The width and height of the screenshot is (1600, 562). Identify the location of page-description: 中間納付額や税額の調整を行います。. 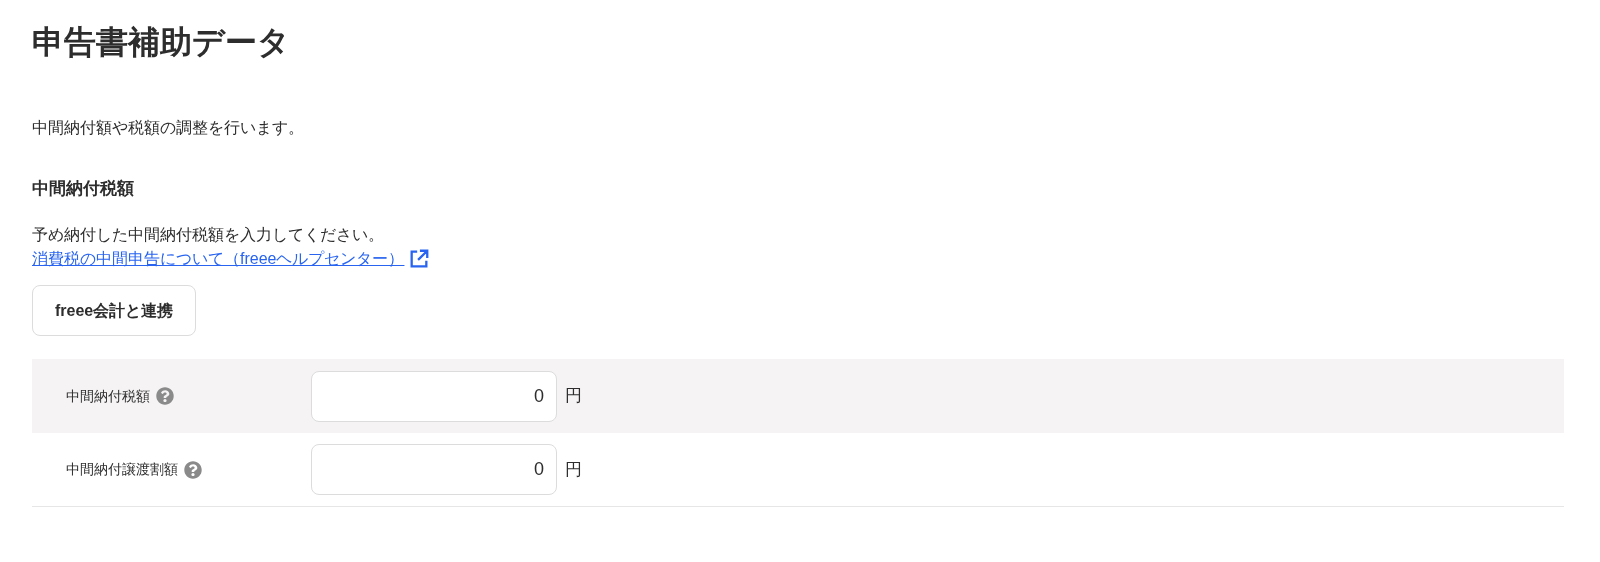
(168, 128).